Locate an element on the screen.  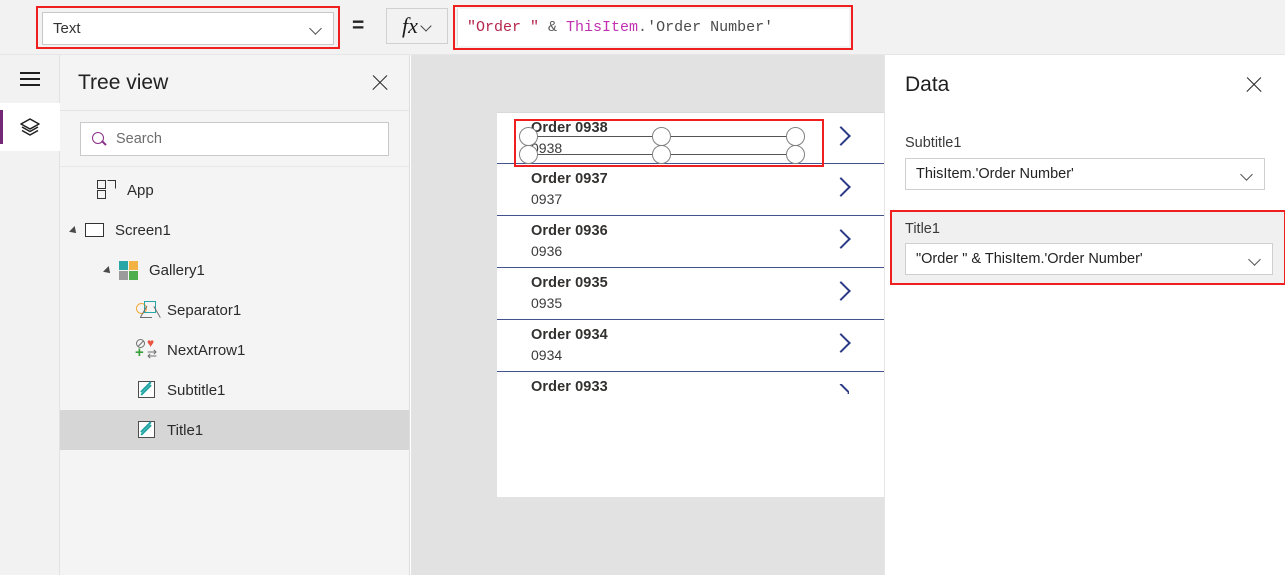
property-dropdown: Text is located at coordinates (188, 28).